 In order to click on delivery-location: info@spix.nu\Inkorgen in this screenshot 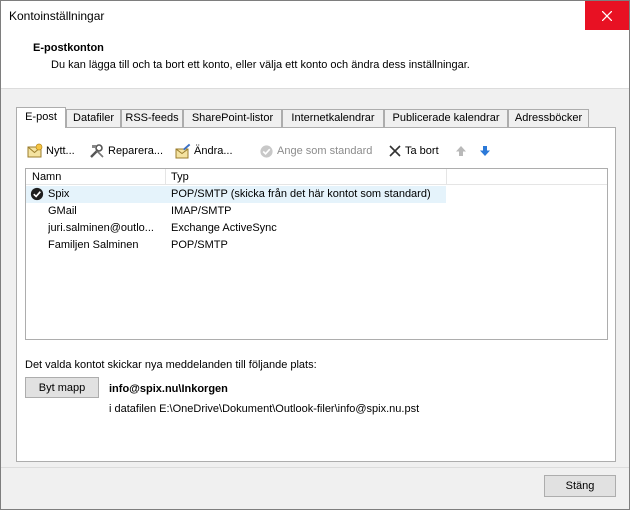, I will do `click(168, 389)`.